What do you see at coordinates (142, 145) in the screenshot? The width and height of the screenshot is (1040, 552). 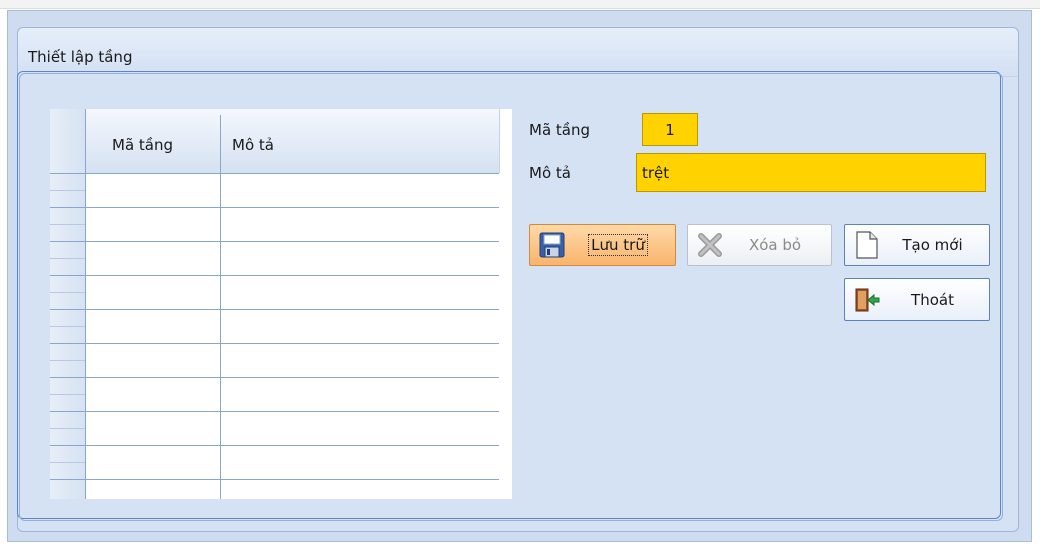 I see `column-header-ma-tang: Mã tầng` at bounding box center [142, 145].